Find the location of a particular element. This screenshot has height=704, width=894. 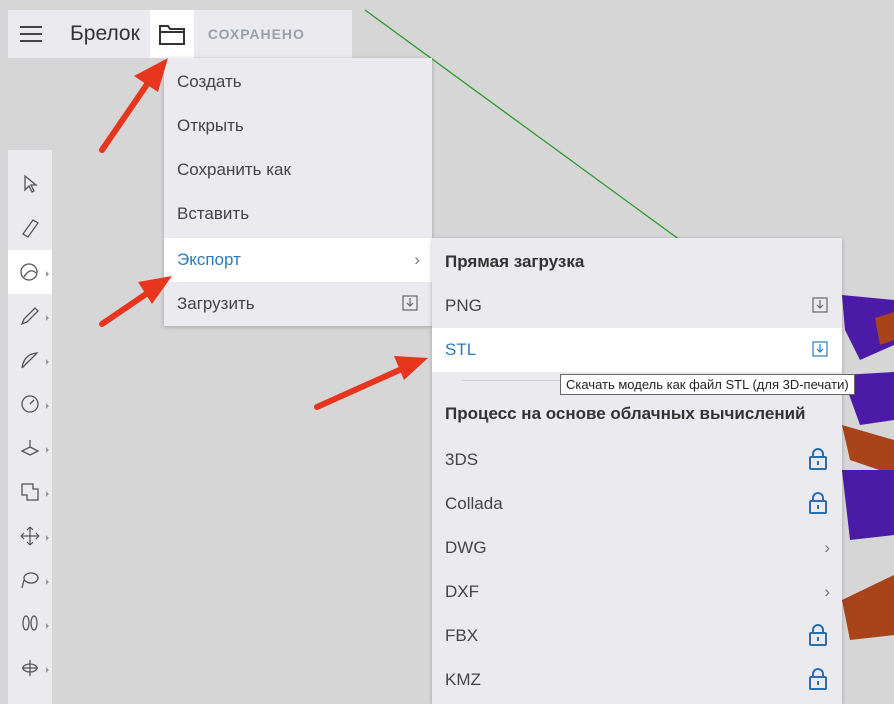

menu-item-save-as: Сохранить как is located at coordinates (298, 170).